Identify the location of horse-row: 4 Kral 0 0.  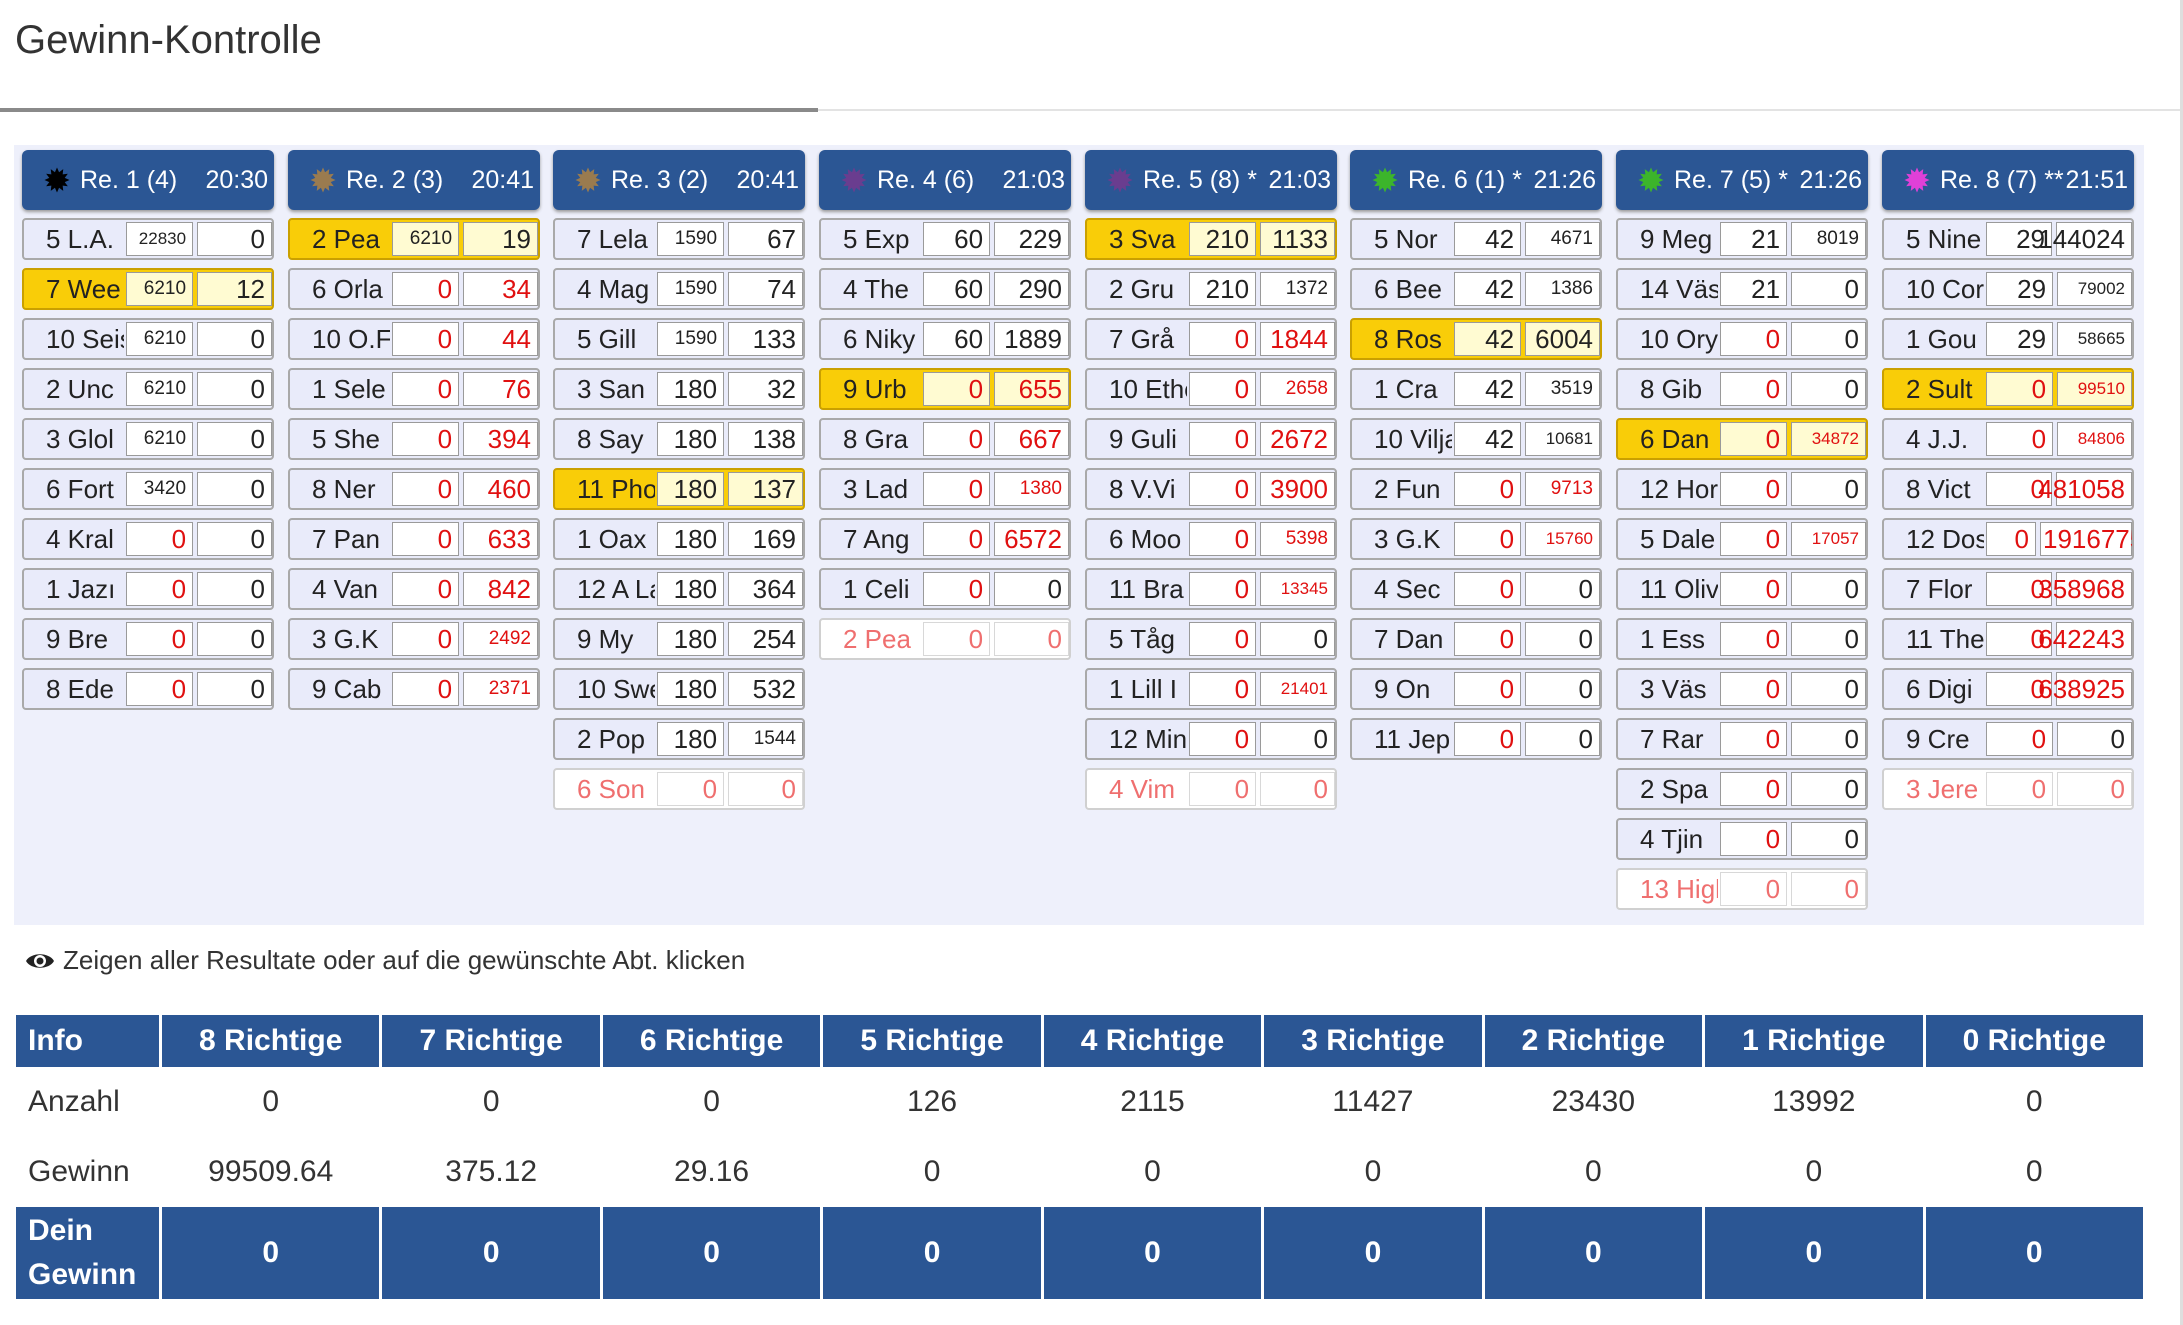
(148, 539).